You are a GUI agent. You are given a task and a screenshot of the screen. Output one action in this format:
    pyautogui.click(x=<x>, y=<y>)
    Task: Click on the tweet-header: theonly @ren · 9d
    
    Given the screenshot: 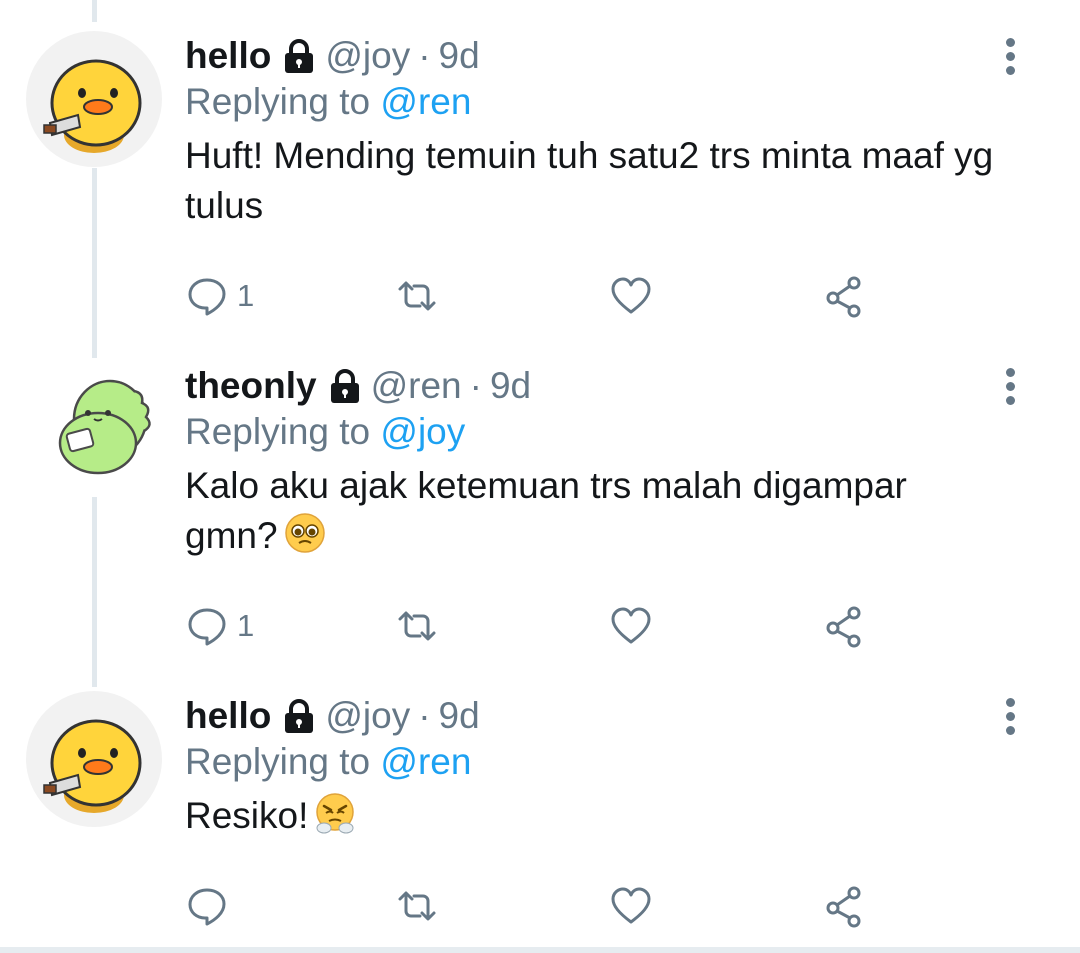 What is the action you would take?
    pyautogui.click(x=358, y=386)
    